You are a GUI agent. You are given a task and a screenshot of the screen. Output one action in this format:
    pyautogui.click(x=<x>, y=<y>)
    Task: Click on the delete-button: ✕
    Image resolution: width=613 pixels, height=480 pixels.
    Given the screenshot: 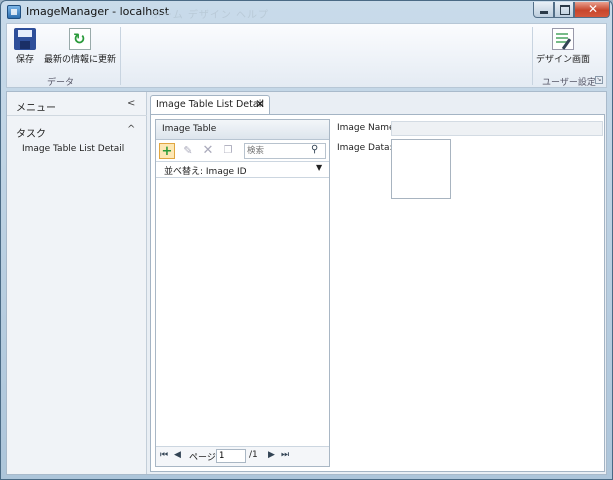 What is the action you would take?
    pyautogui.click(x=208, y=151)
    